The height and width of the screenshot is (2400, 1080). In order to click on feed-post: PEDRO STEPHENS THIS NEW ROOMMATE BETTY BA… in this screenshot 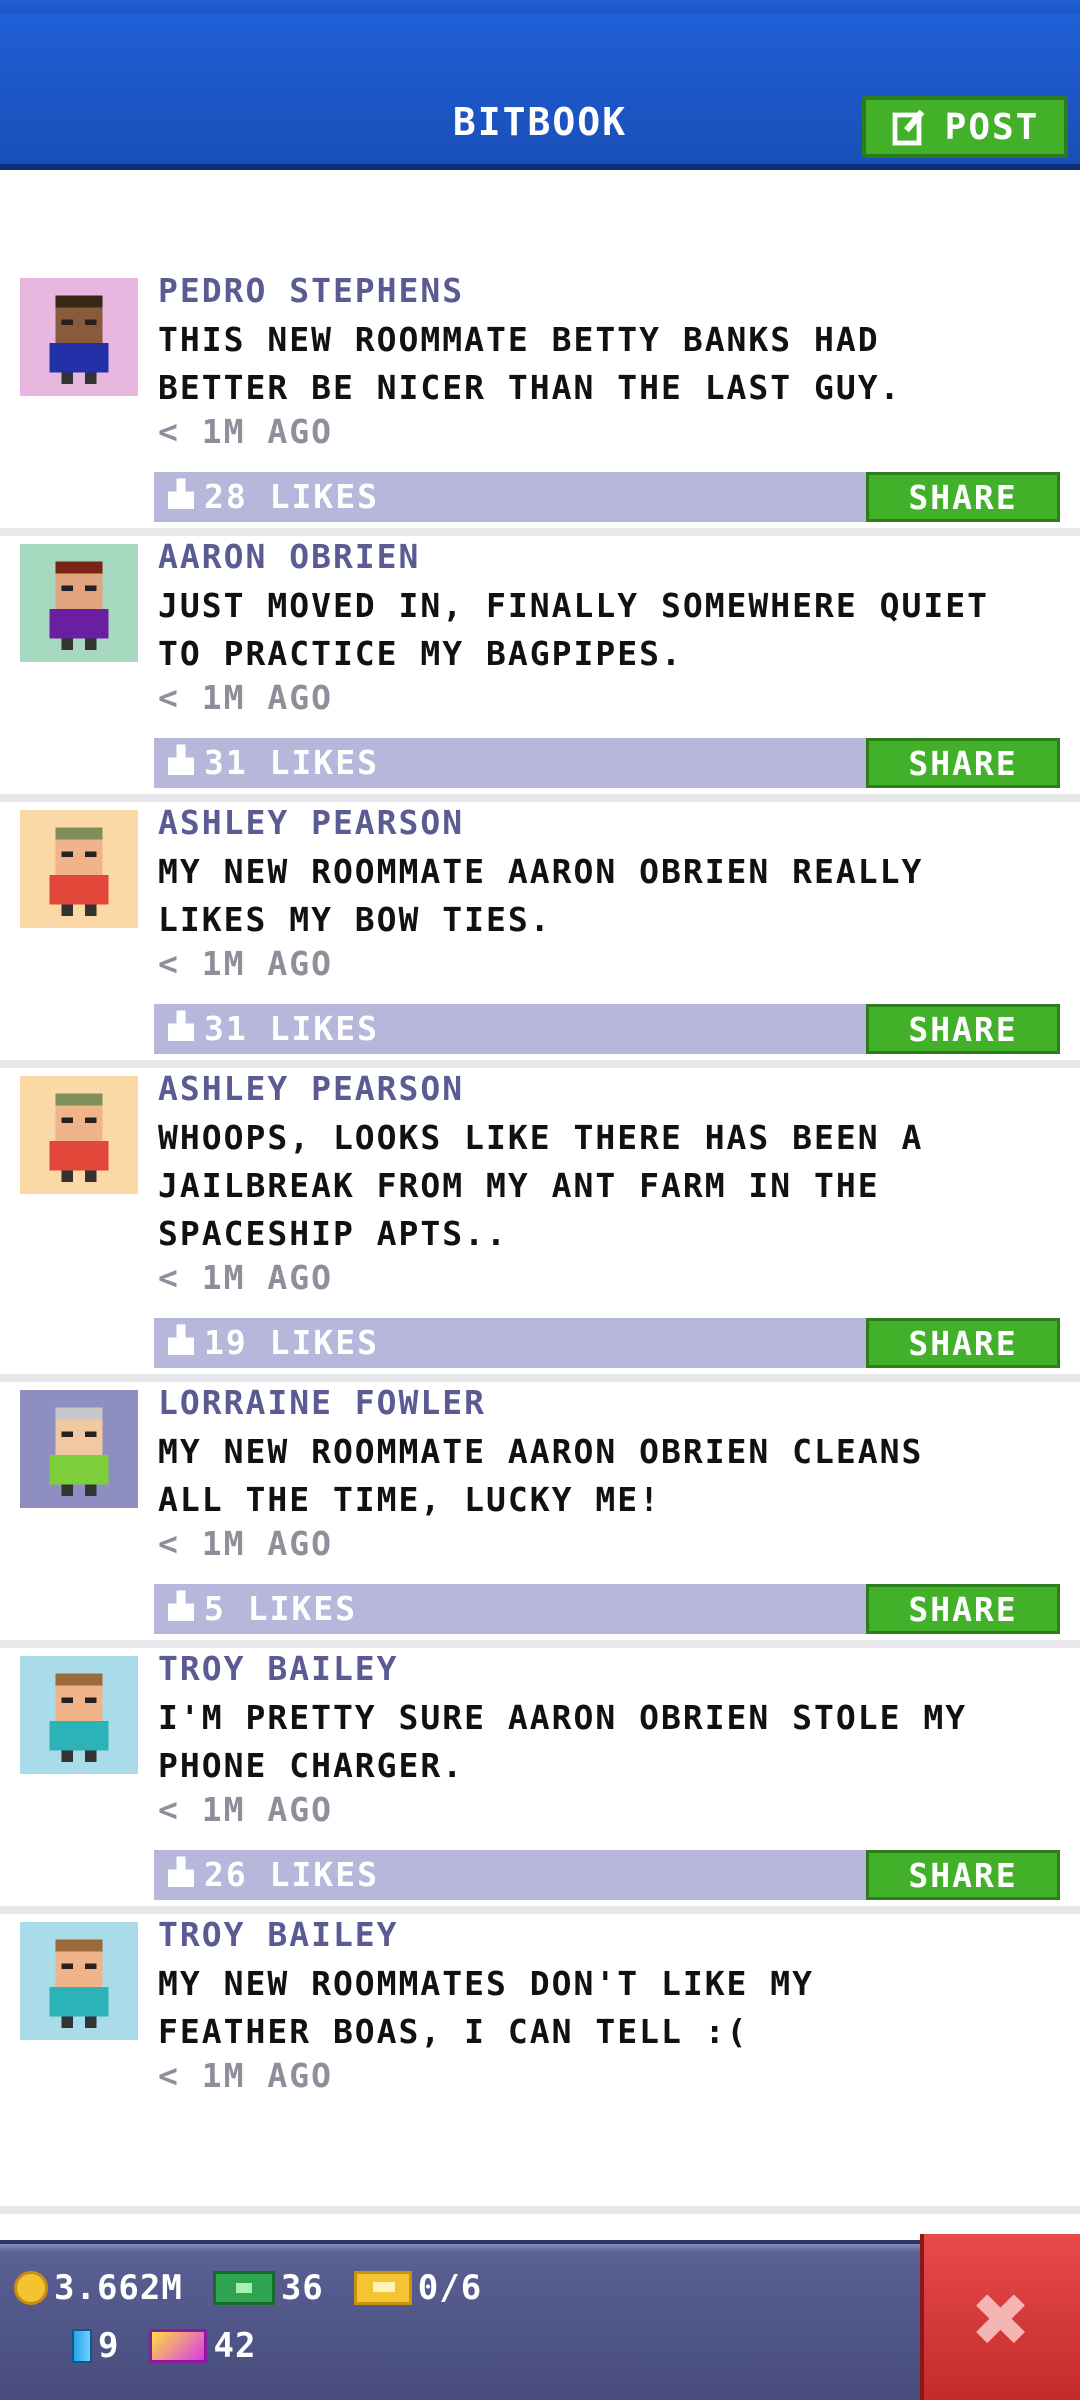, I will do `click(540, 403)`.